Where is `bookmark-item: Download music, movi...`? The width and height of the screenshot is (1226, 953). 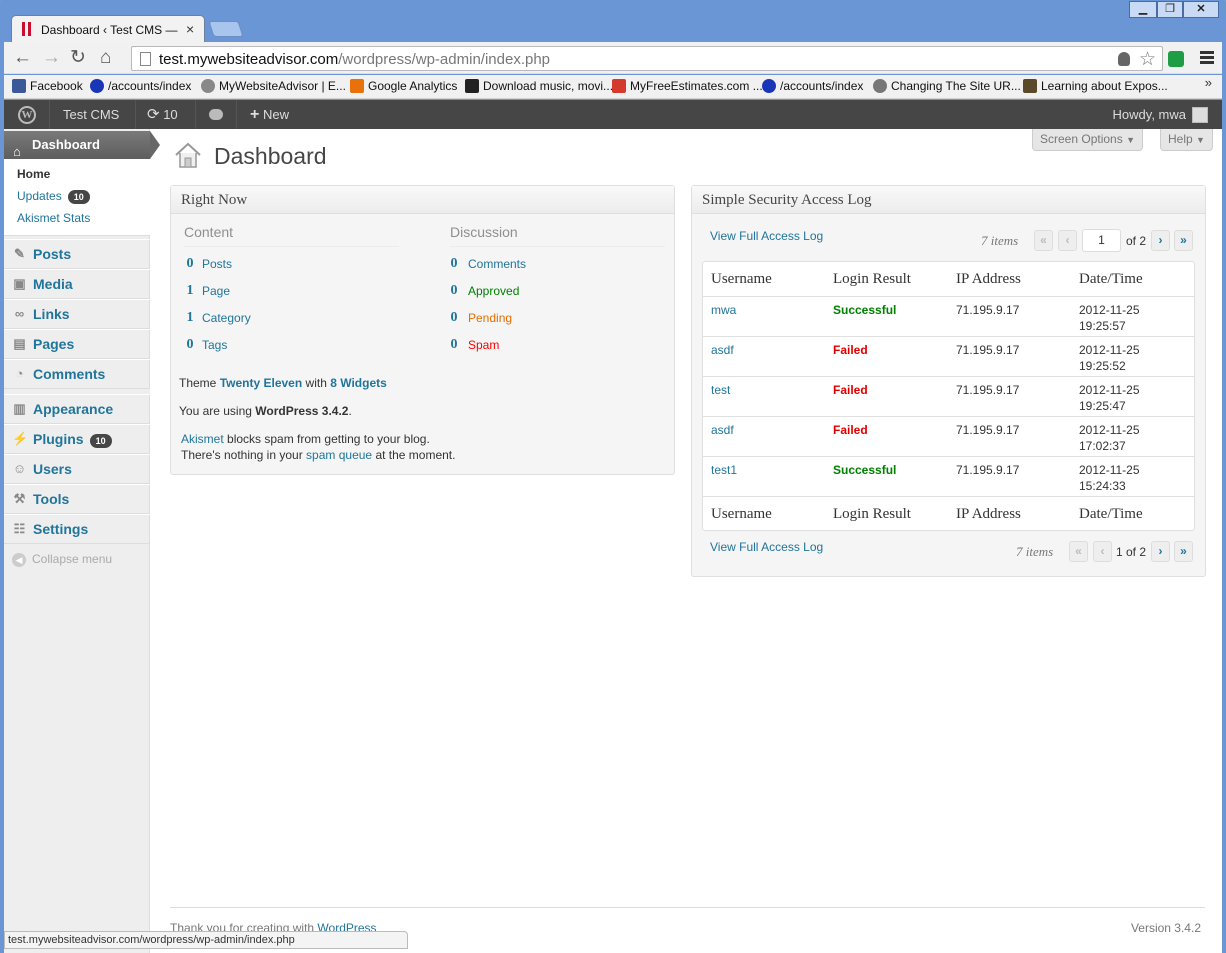
bookmark-item: Download music, movi... is located at coordinates (539, 86).